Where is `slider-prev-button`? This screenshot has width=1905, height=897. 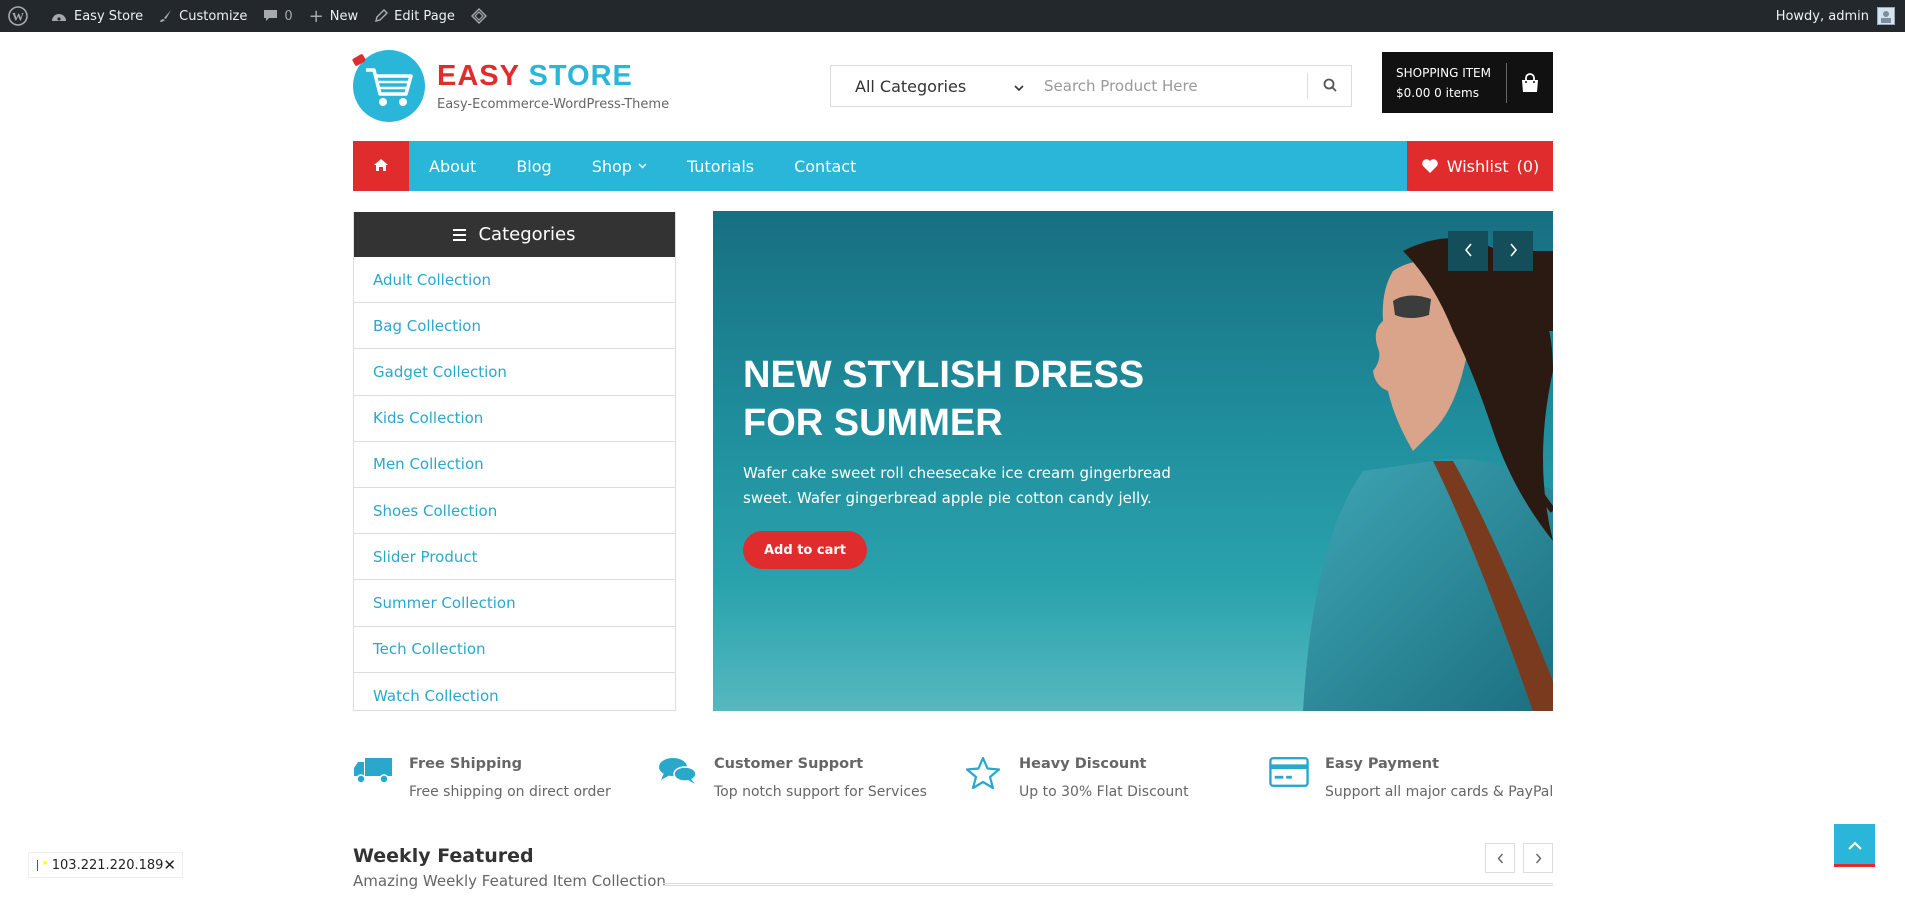 slider-prev-button is located at coordinates (1468, 251).